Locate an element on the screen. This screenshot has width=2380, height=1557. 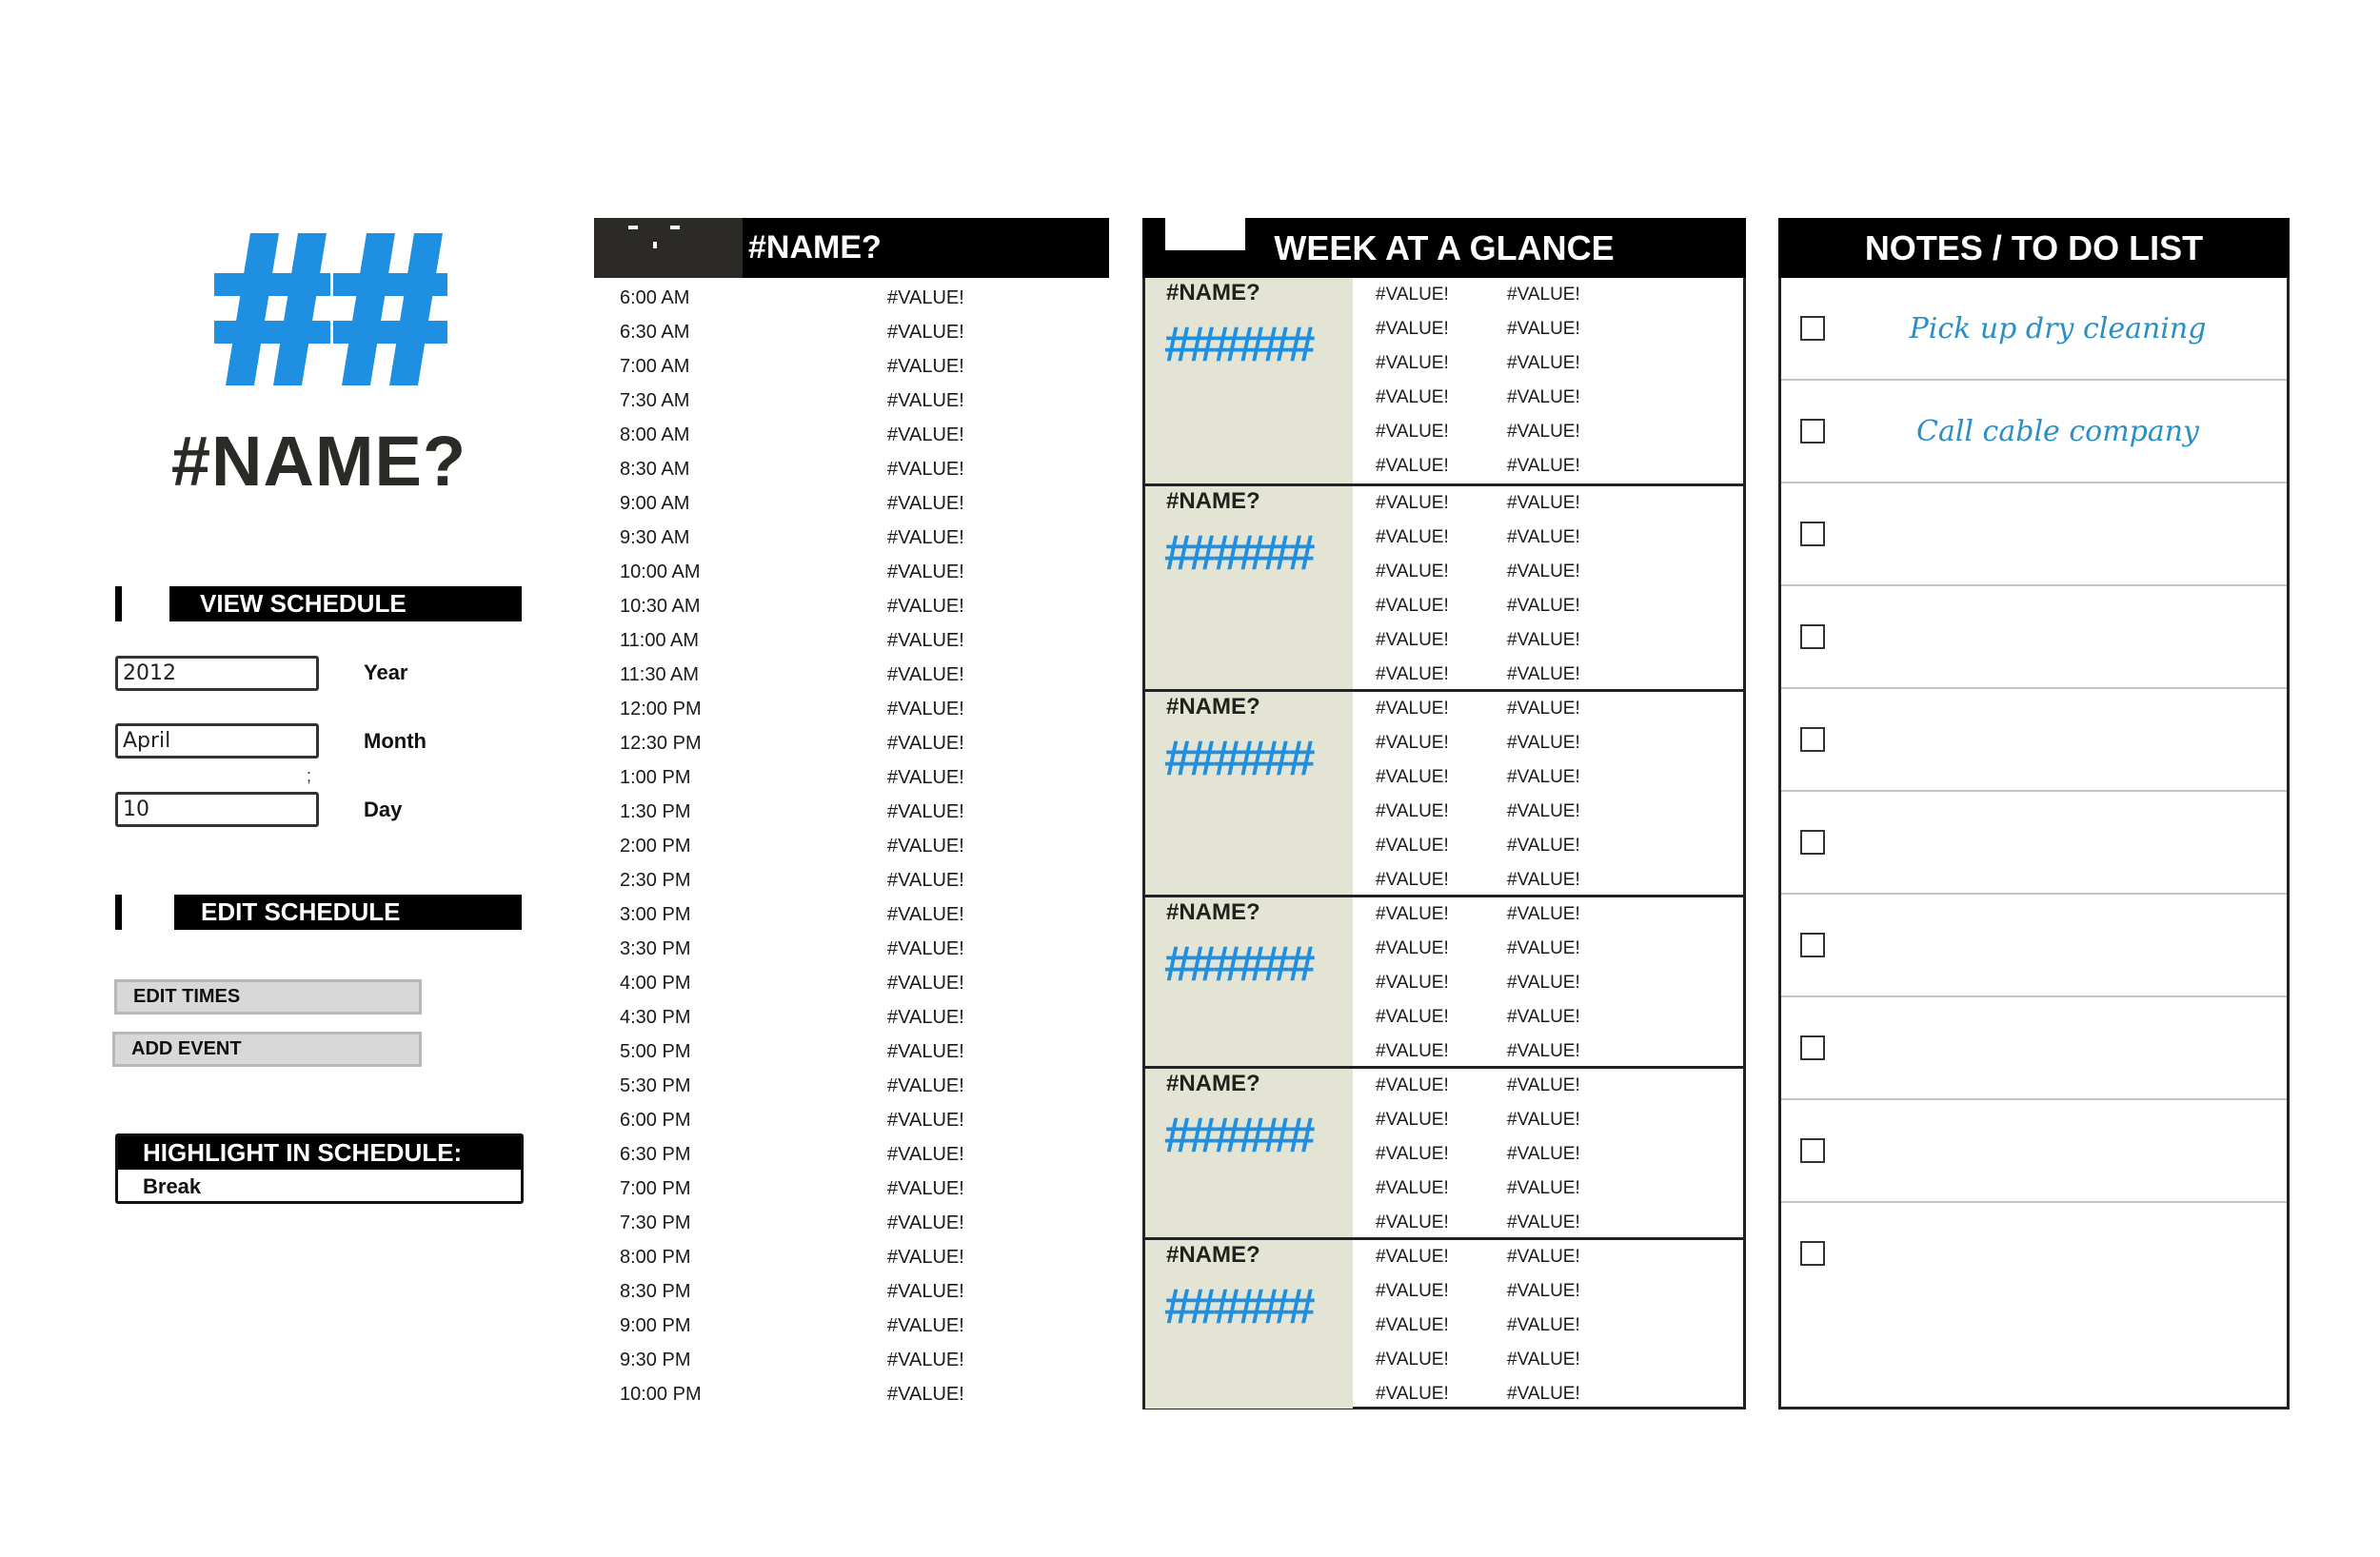
time-slot-row: 8:00 PM #VALUE! is located at coordinates (858, 1257).